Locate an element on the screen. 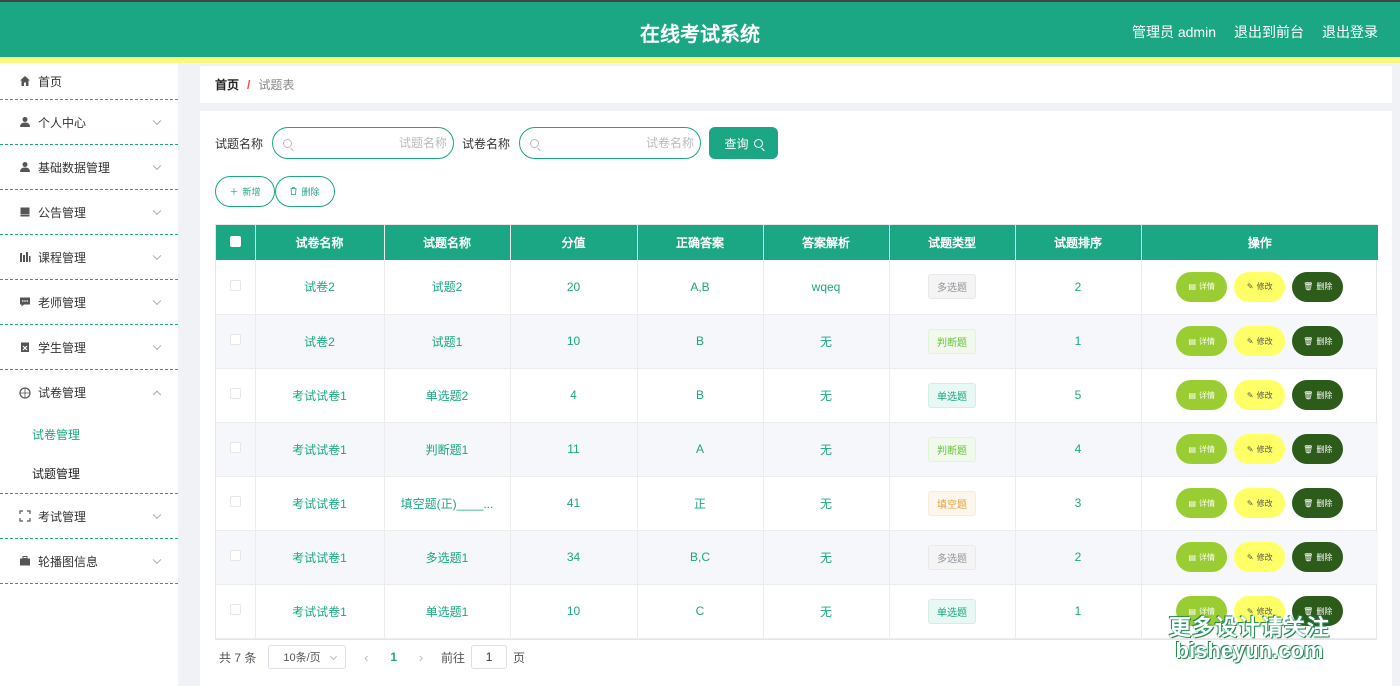  exit-to-front-link: 退出到前台 is located at coordinates (1269, 32).